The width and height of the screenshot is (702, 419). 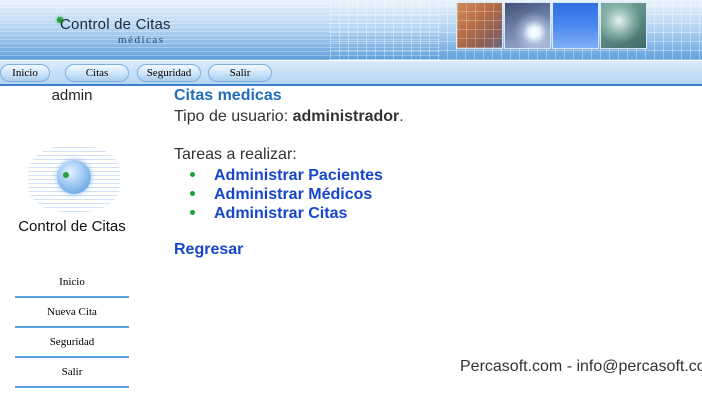 What do you see at coordinates (581, 366) in the screenshot?
I see `footer-text: Percasoft.com - info@percasoft.com` at bounding box center [581, 366].